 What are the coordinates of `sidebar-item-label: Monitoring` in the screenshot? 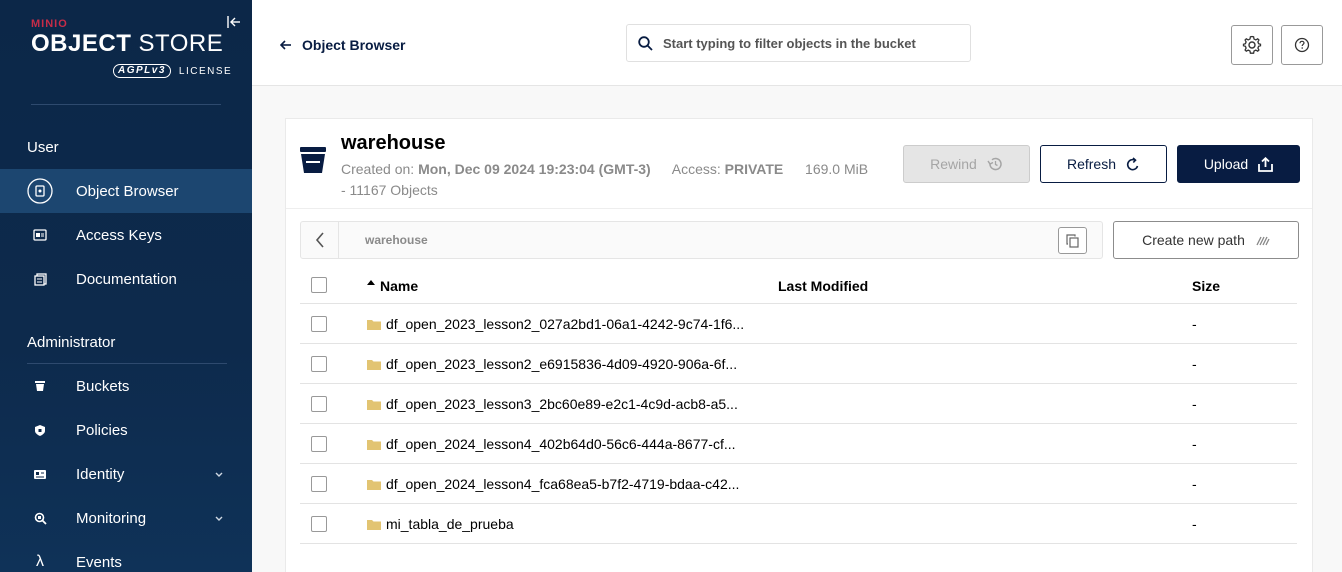 It's located at (111, 518).